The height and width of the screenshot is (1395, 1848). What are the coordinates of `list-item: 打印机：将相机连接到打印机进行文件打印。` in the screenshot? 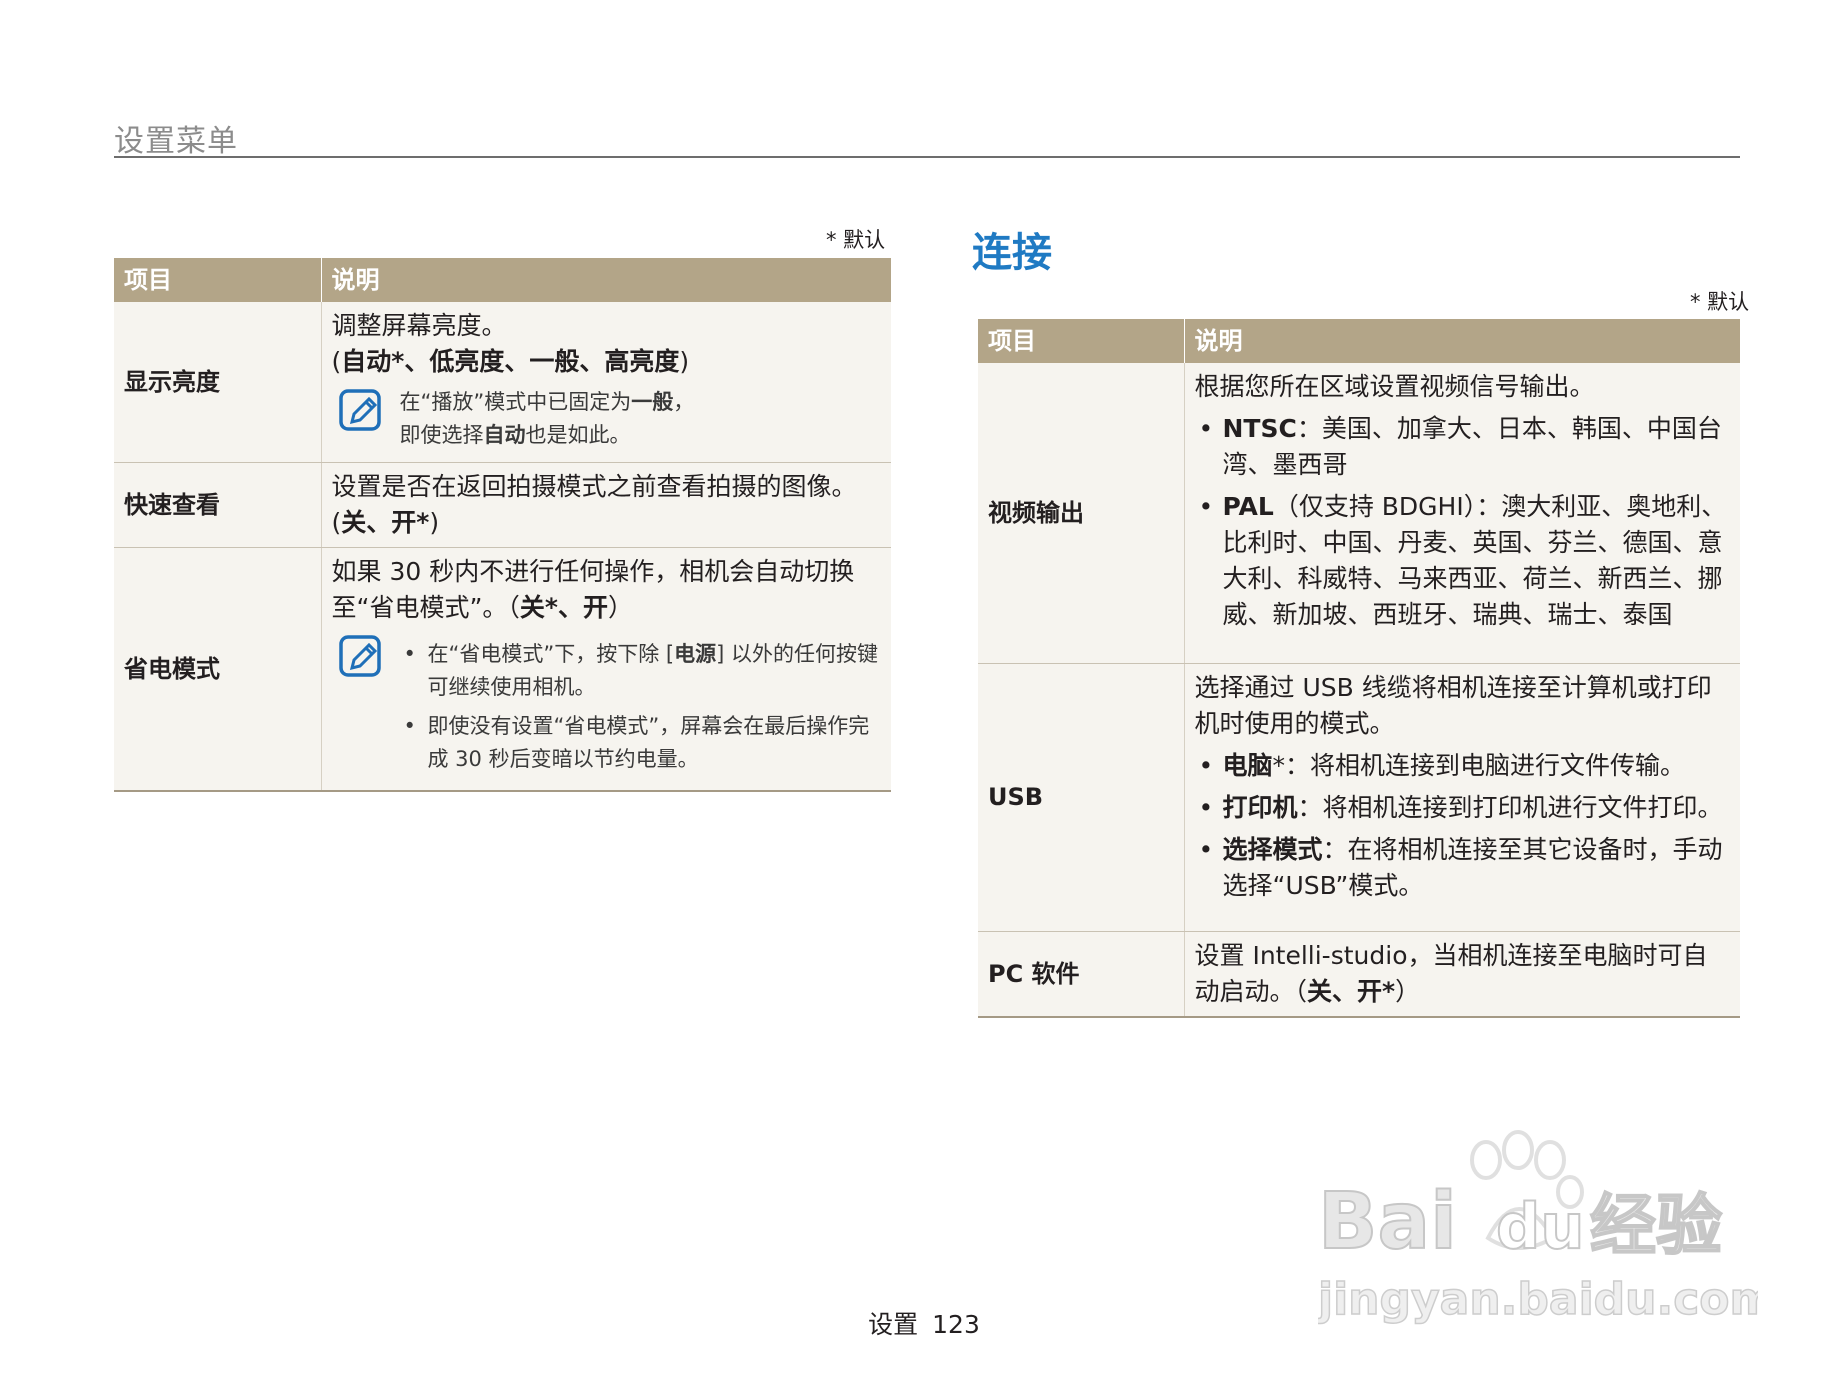 It's located at (1463, 808).